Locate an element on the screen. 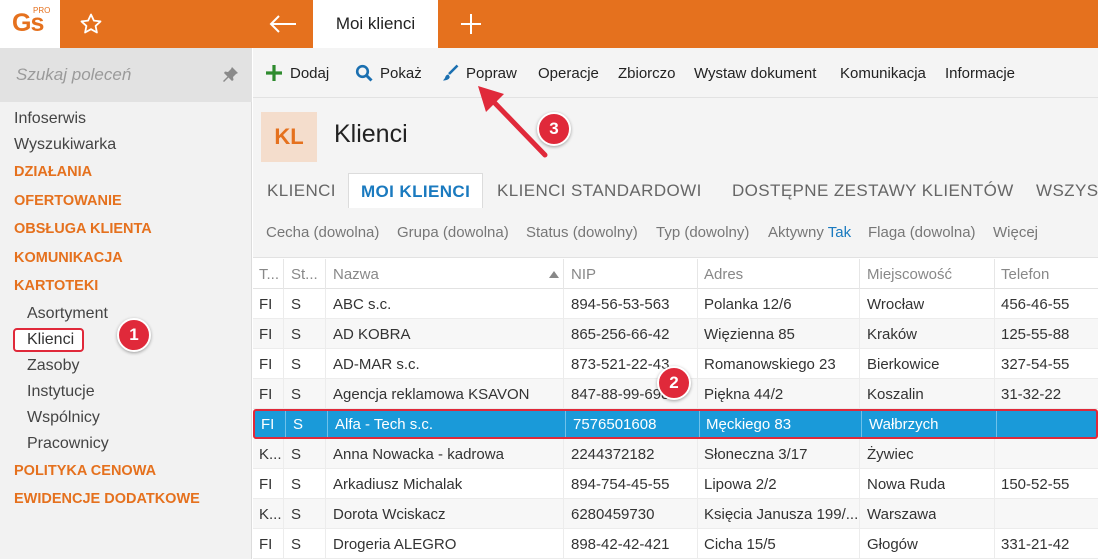 This screenshot has width=1098, height=559. cell-phone: 31-32-22 is located at coordinates (1031, 394).